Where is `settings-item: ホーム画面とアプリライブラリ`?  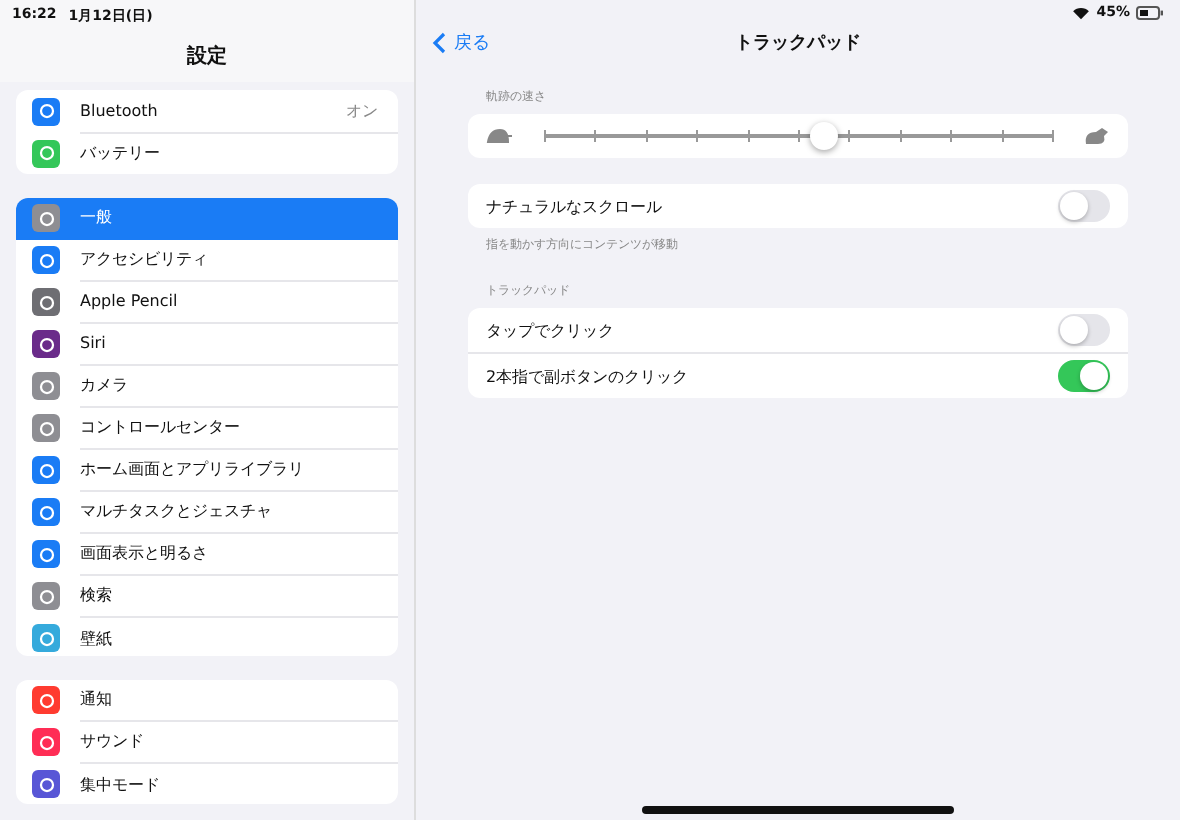 settings-item: ホーム画面とアプリライブラリ is located at coordinates (207, 470).